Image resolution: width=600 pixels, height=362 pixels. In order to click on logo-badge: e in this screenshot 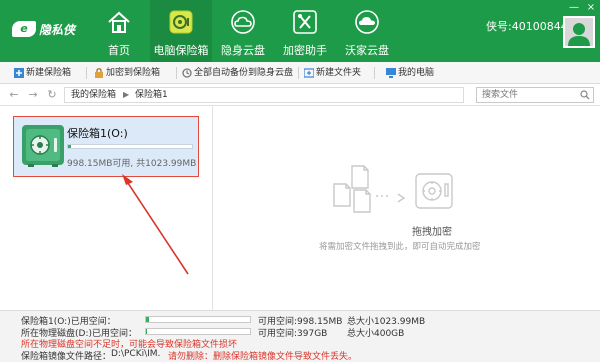, I will do `click(24, 29)`.